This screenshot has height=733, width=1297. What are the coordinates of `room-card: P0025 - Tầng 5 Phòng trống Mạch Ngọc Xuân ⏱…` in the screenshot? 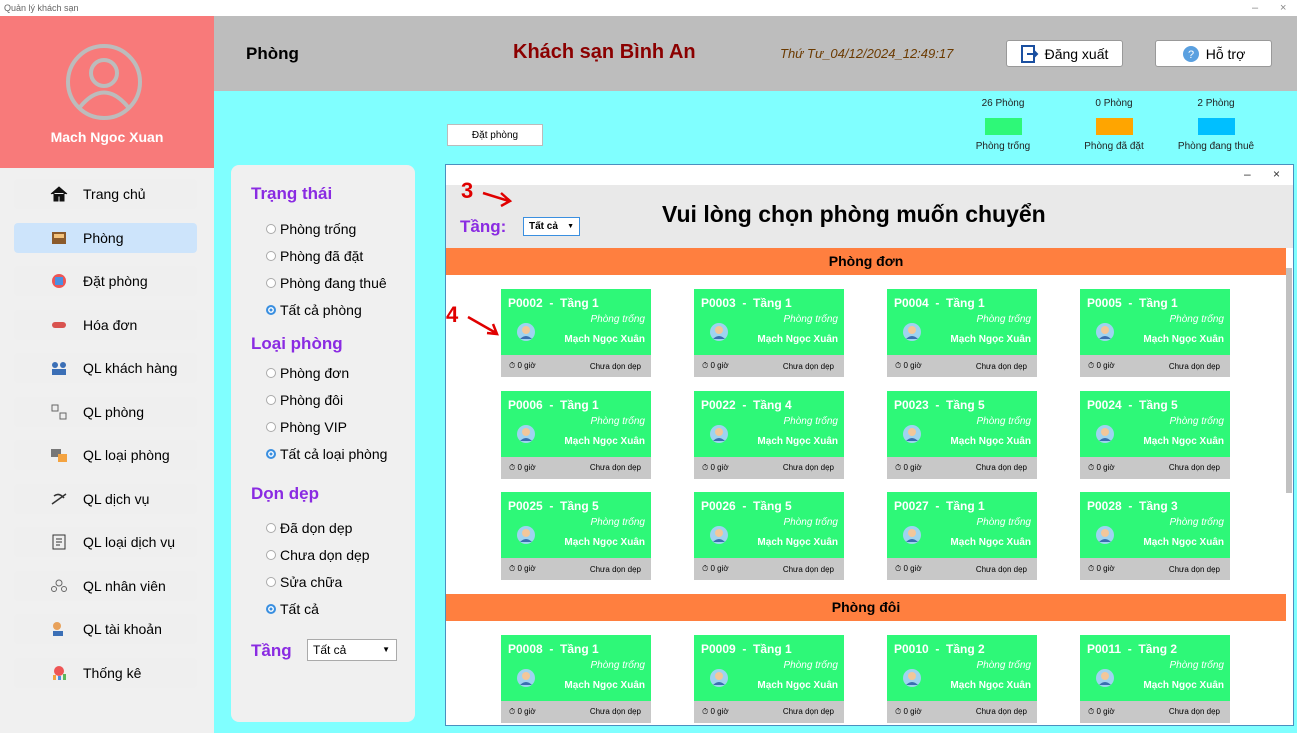 It's located at (576, 536).